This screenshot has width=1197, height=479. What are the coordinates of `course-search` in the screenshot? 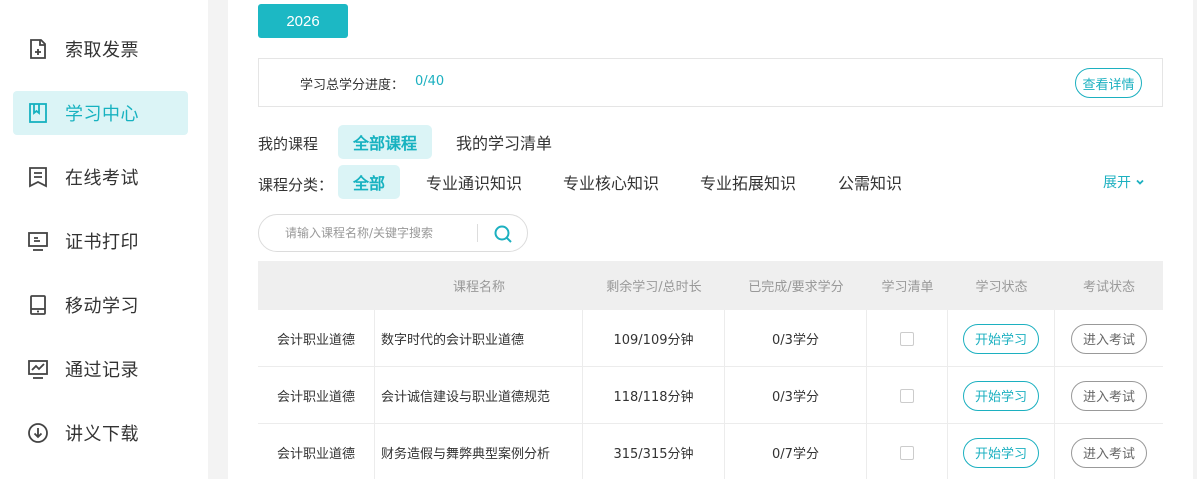 It's located at (393, 233).